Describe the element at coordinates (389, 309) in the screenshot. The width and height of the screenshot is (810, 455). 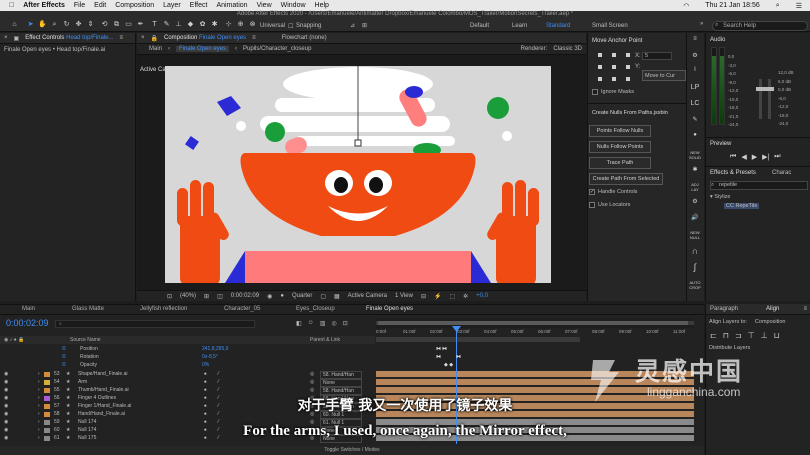
I see `timeline-tab-finale: Finale Open eyes` at that location.